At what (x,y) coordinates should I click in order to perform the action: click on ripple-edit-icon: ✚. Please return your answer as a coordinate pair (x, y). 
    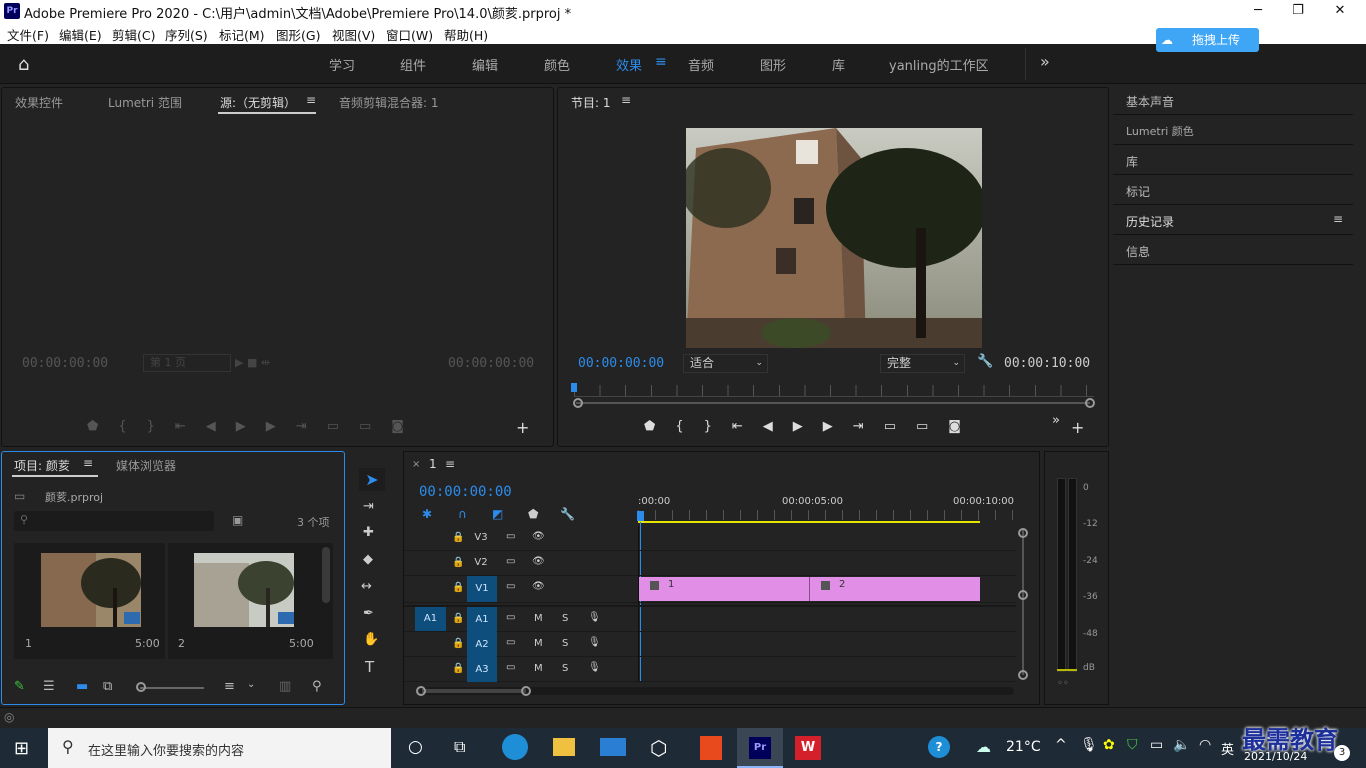
    Looking at the image, I should click on (368, 532).